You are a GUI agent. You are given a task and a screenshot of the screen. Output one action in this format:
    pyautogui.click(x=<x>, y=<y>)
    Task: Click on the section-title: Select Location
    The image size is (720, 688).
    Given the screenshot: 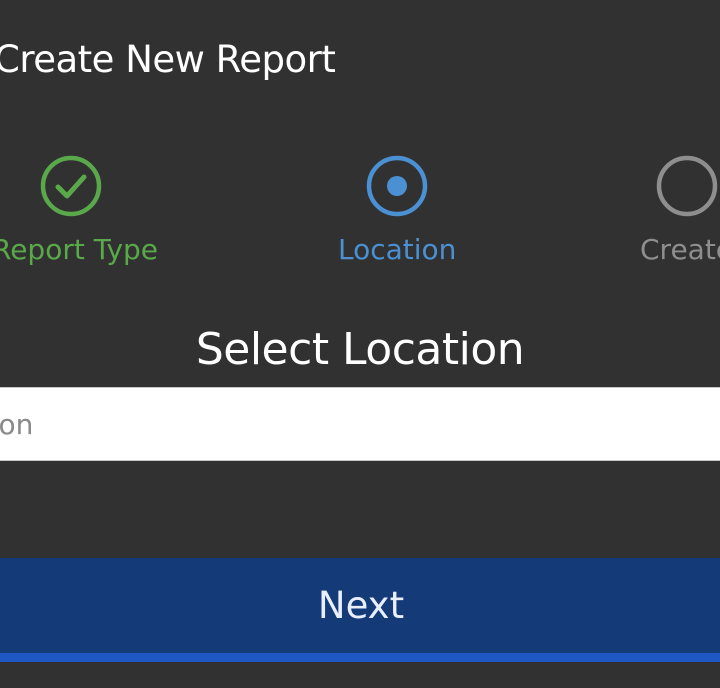 What is the action you would take?
    pyautogui.click(x=360, y=349)
    